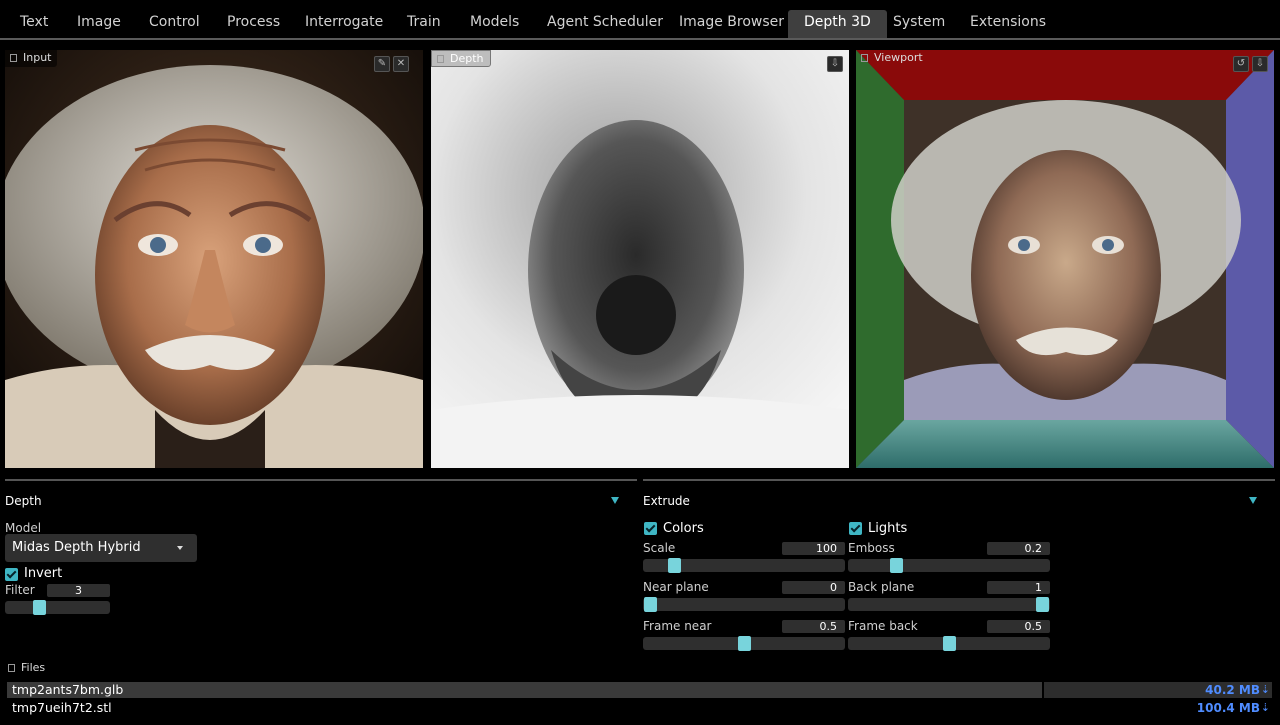  I want to click on emboss-slider, so click(949, 565).